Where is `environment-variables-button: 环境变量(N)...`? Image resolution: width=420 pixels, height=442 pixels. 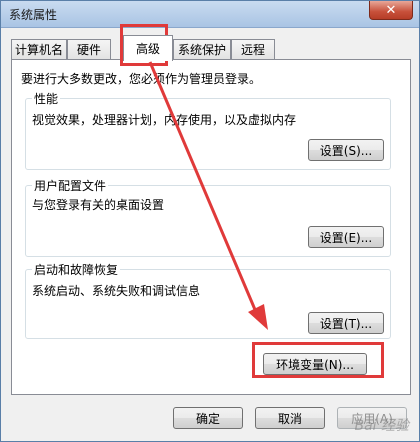 environment-variables-button: 环境变量(N)... is located at coordinates (315, 364).